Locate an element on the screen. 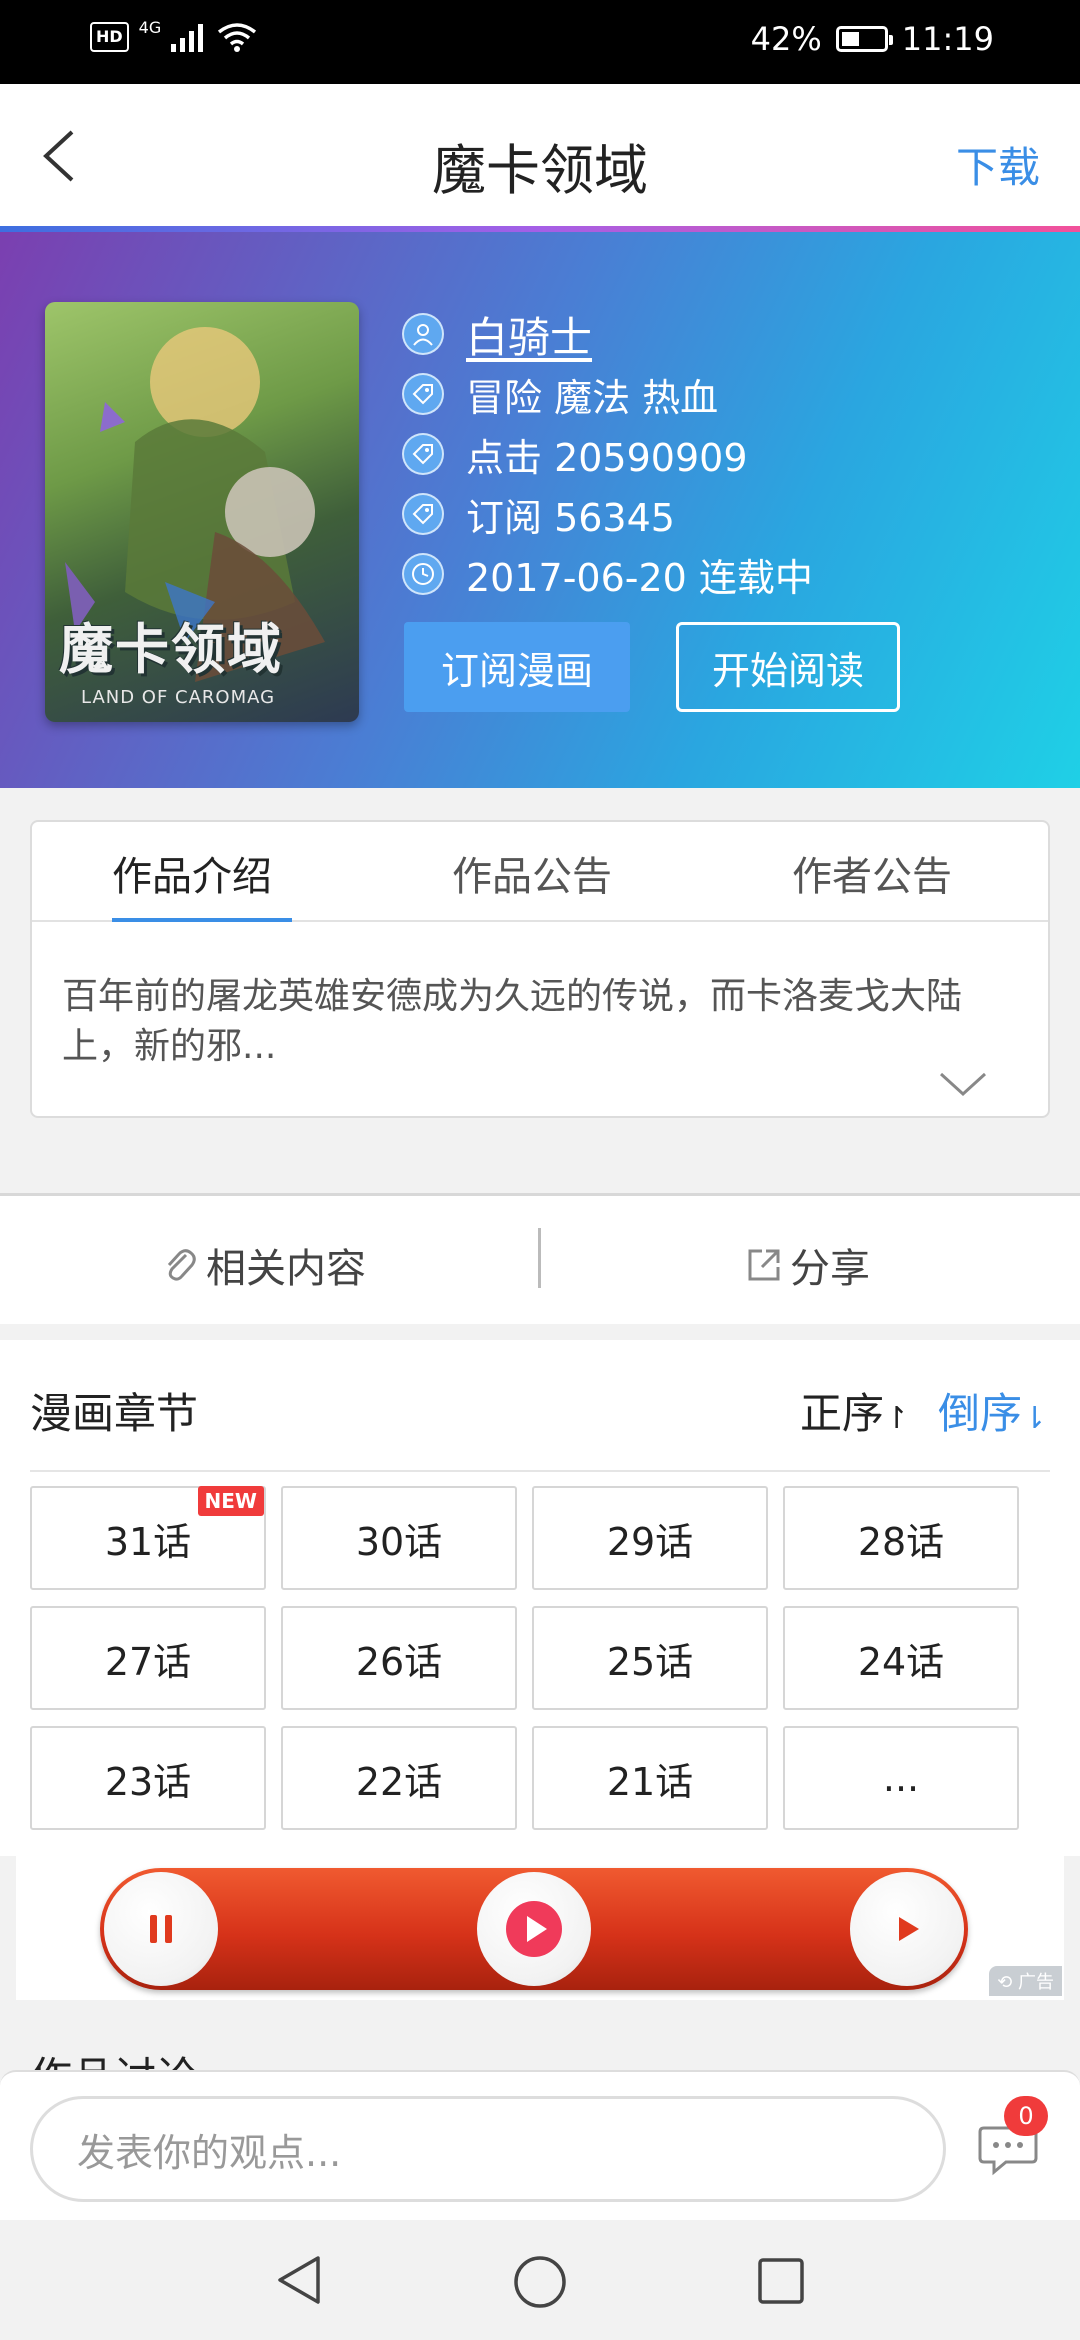 The height and width of the screenshot is (2340, 1080). ad-player-bar is located at coordinates (534, 1929).